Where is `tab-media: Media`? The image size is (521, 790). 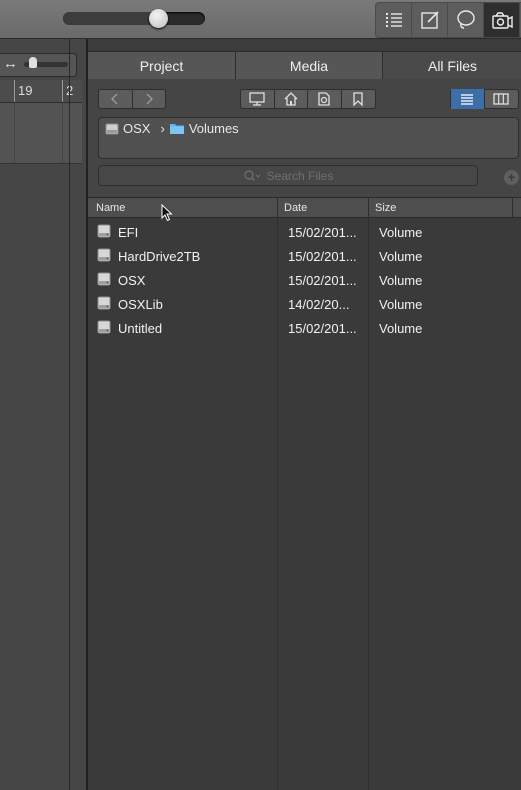
tab-media: Media is located at coordinates (309, 66).